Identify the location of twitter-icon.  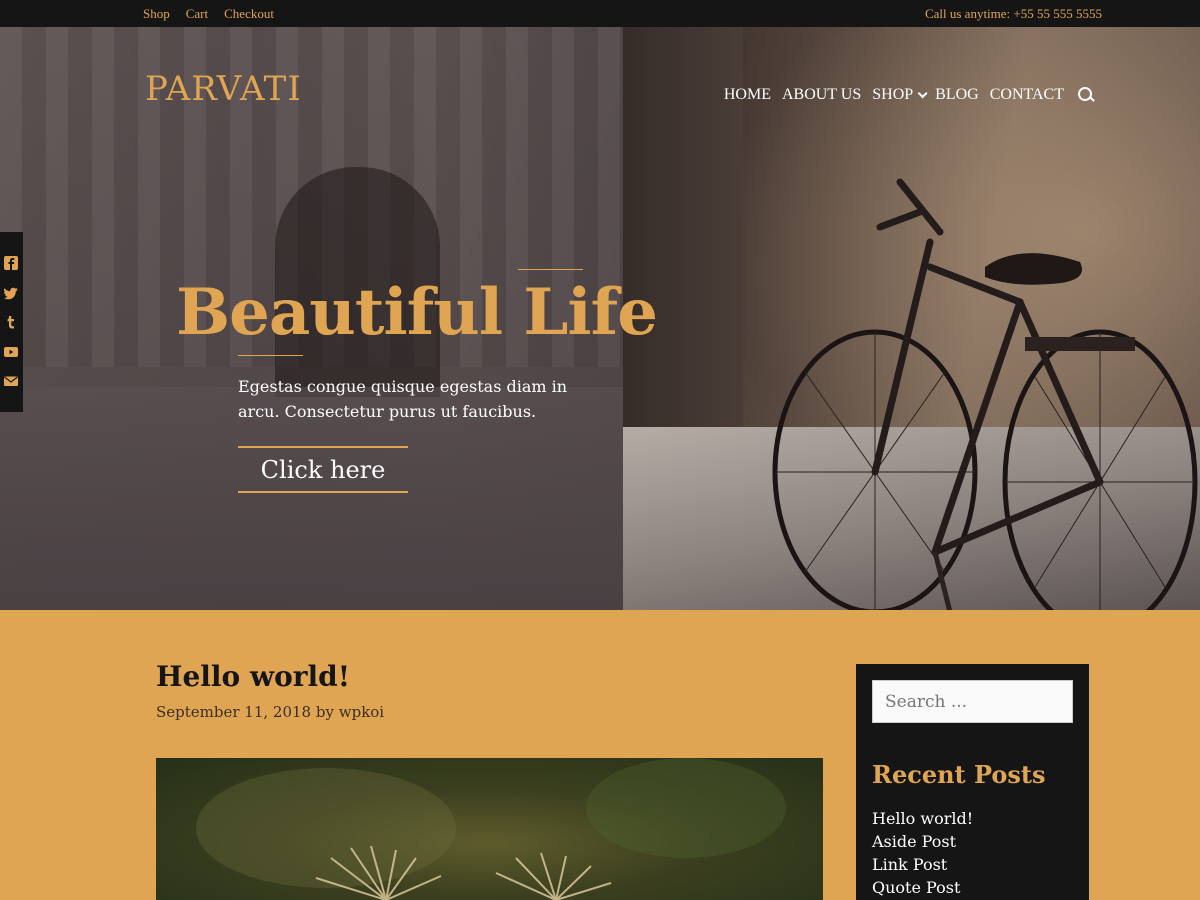
(10, 293).